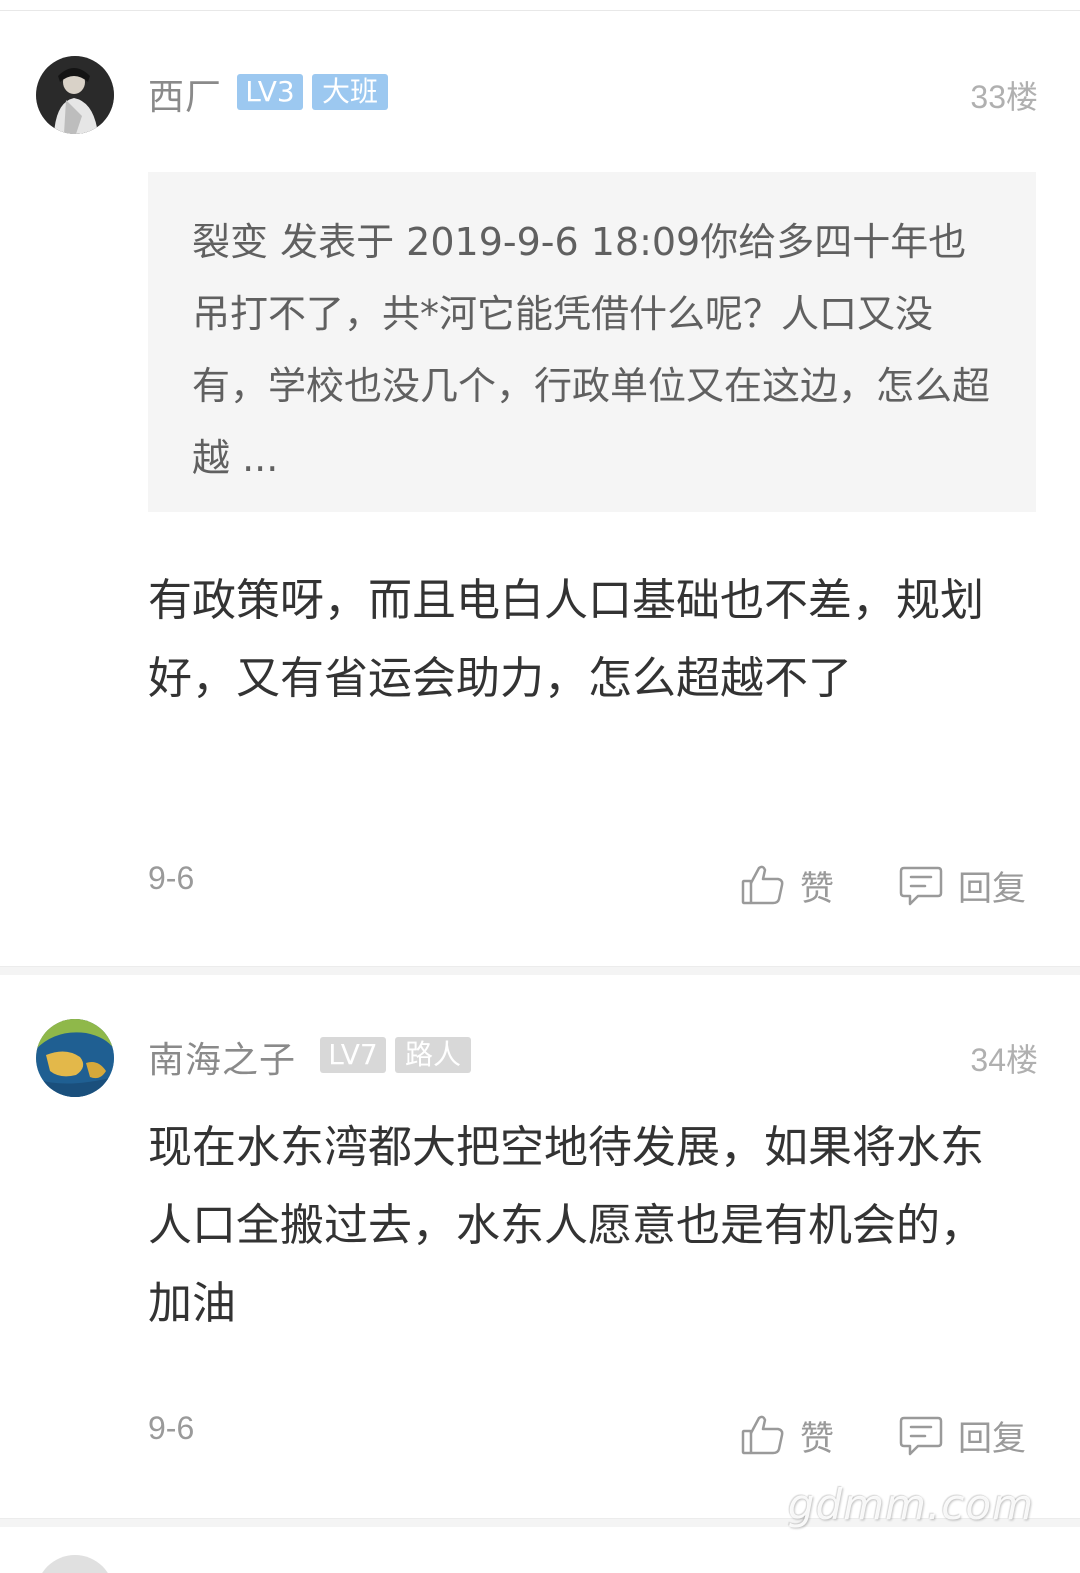  What do you see at coordinates (353, 1055) in the screenshot?
I see `level-badge: LV7` at bounding box center [353, 1055].